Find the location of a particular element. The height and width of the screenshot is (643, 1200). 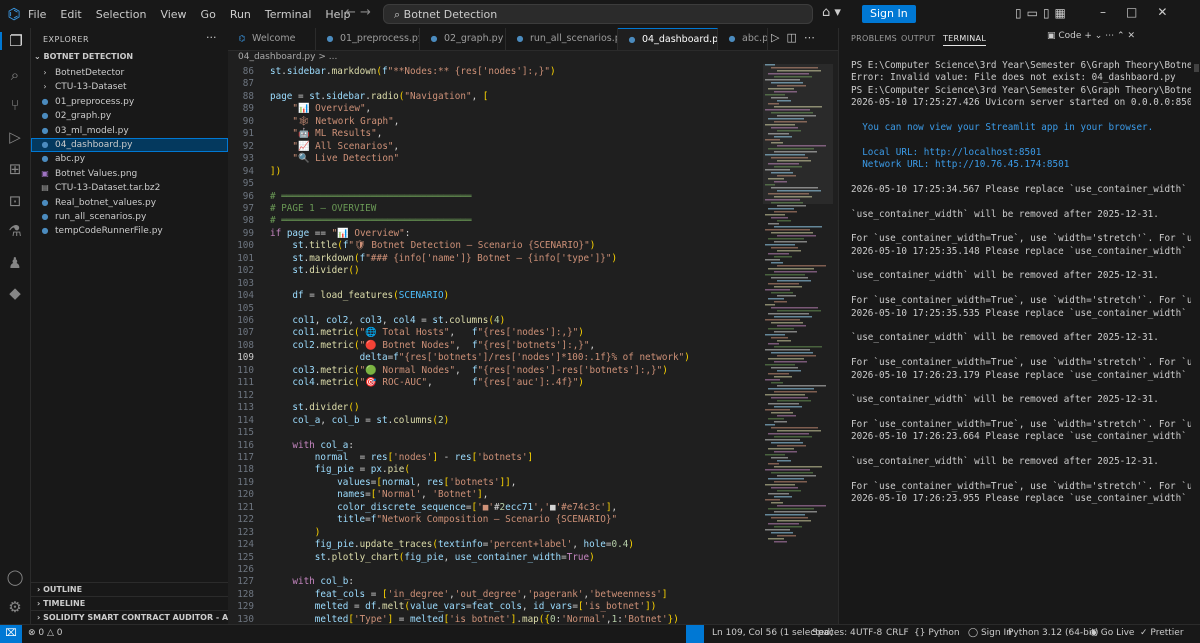

terminal-name: Code is located at coordinates (1069, 36).